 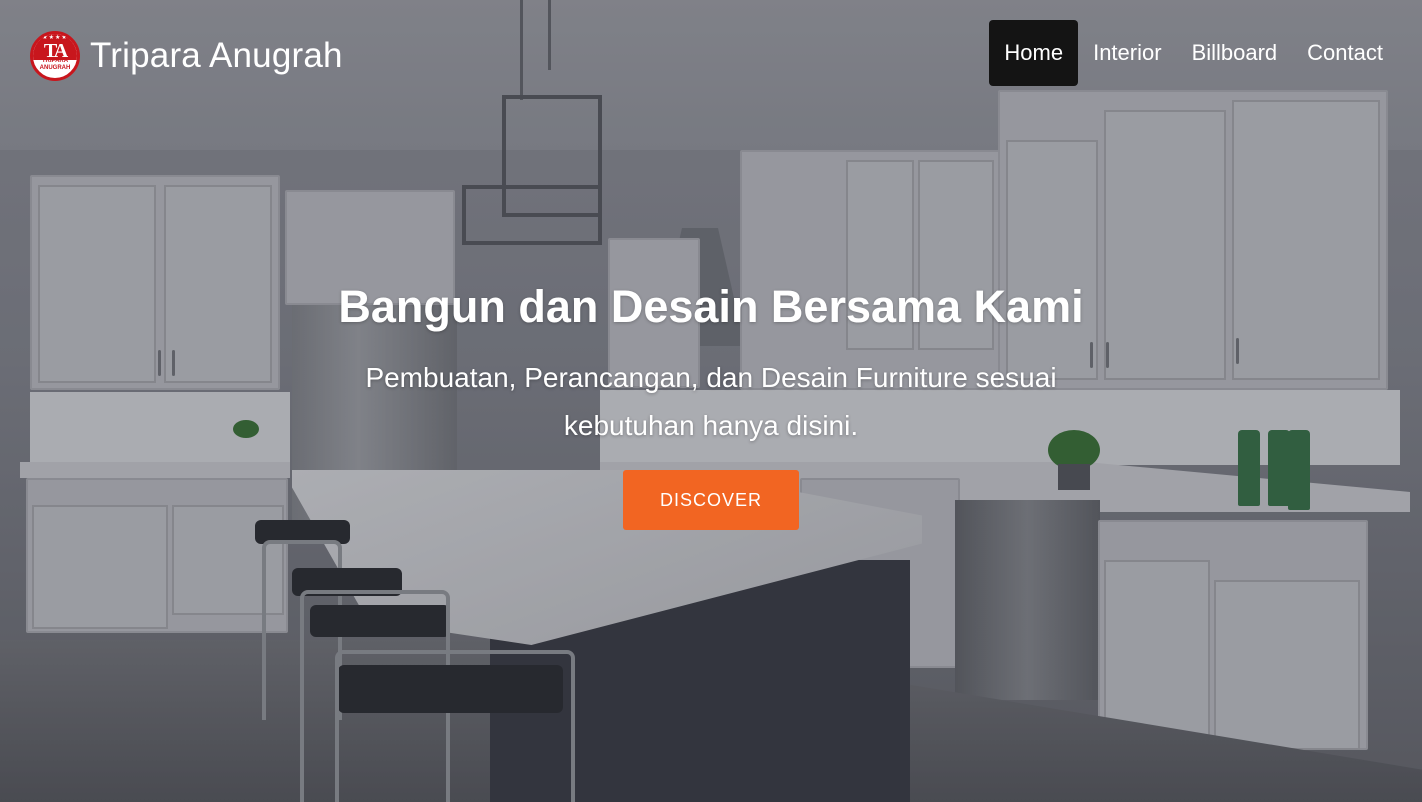 I want to click on nav-item-home: Home, so click(x=1034, y=53).